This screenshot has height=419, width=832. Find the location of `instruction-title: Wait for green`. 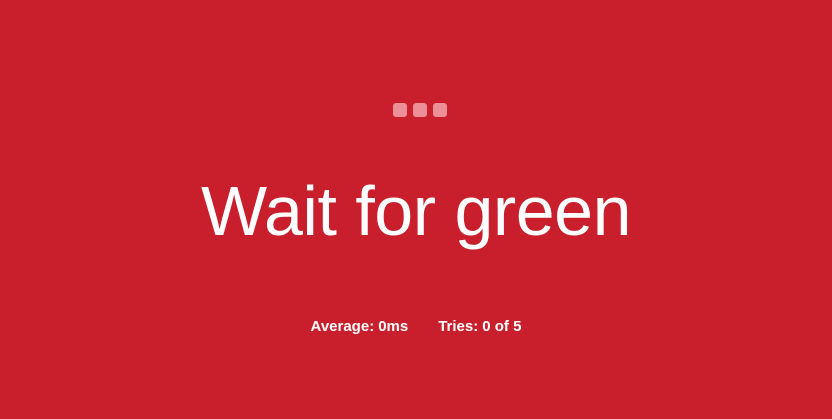

instruction-title: Wait for green is located at coordinates (416, 211).